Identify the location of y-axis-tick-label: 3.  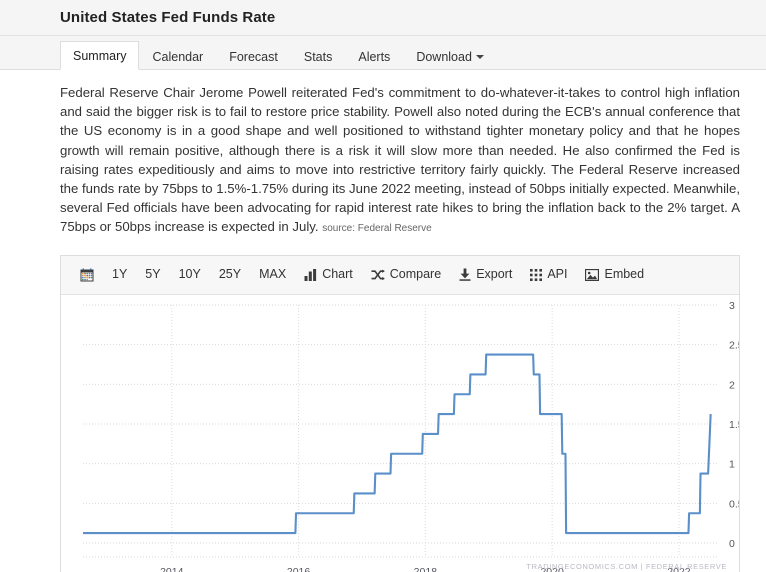
(732, 306).